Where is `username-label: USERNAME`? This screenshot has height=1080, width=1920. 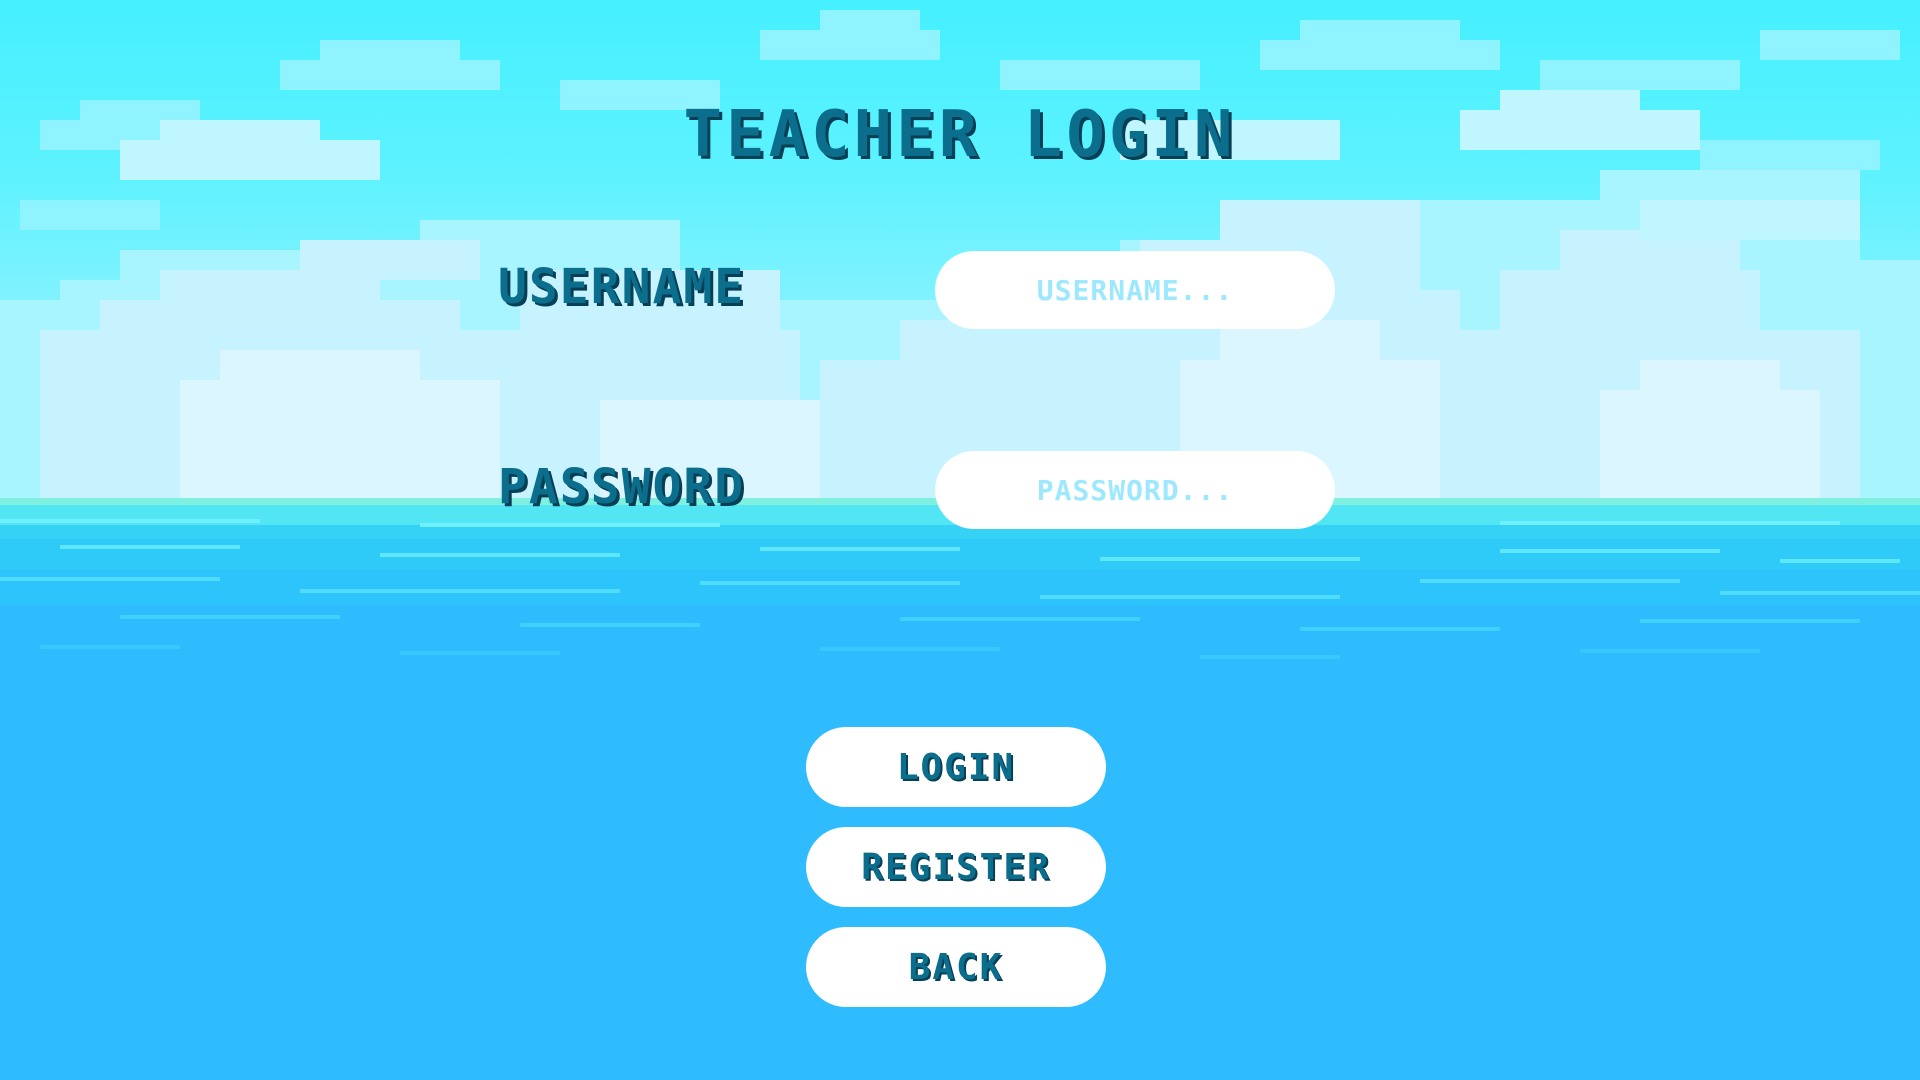
username-label: USERNAME is located at coordinates (622, 287).